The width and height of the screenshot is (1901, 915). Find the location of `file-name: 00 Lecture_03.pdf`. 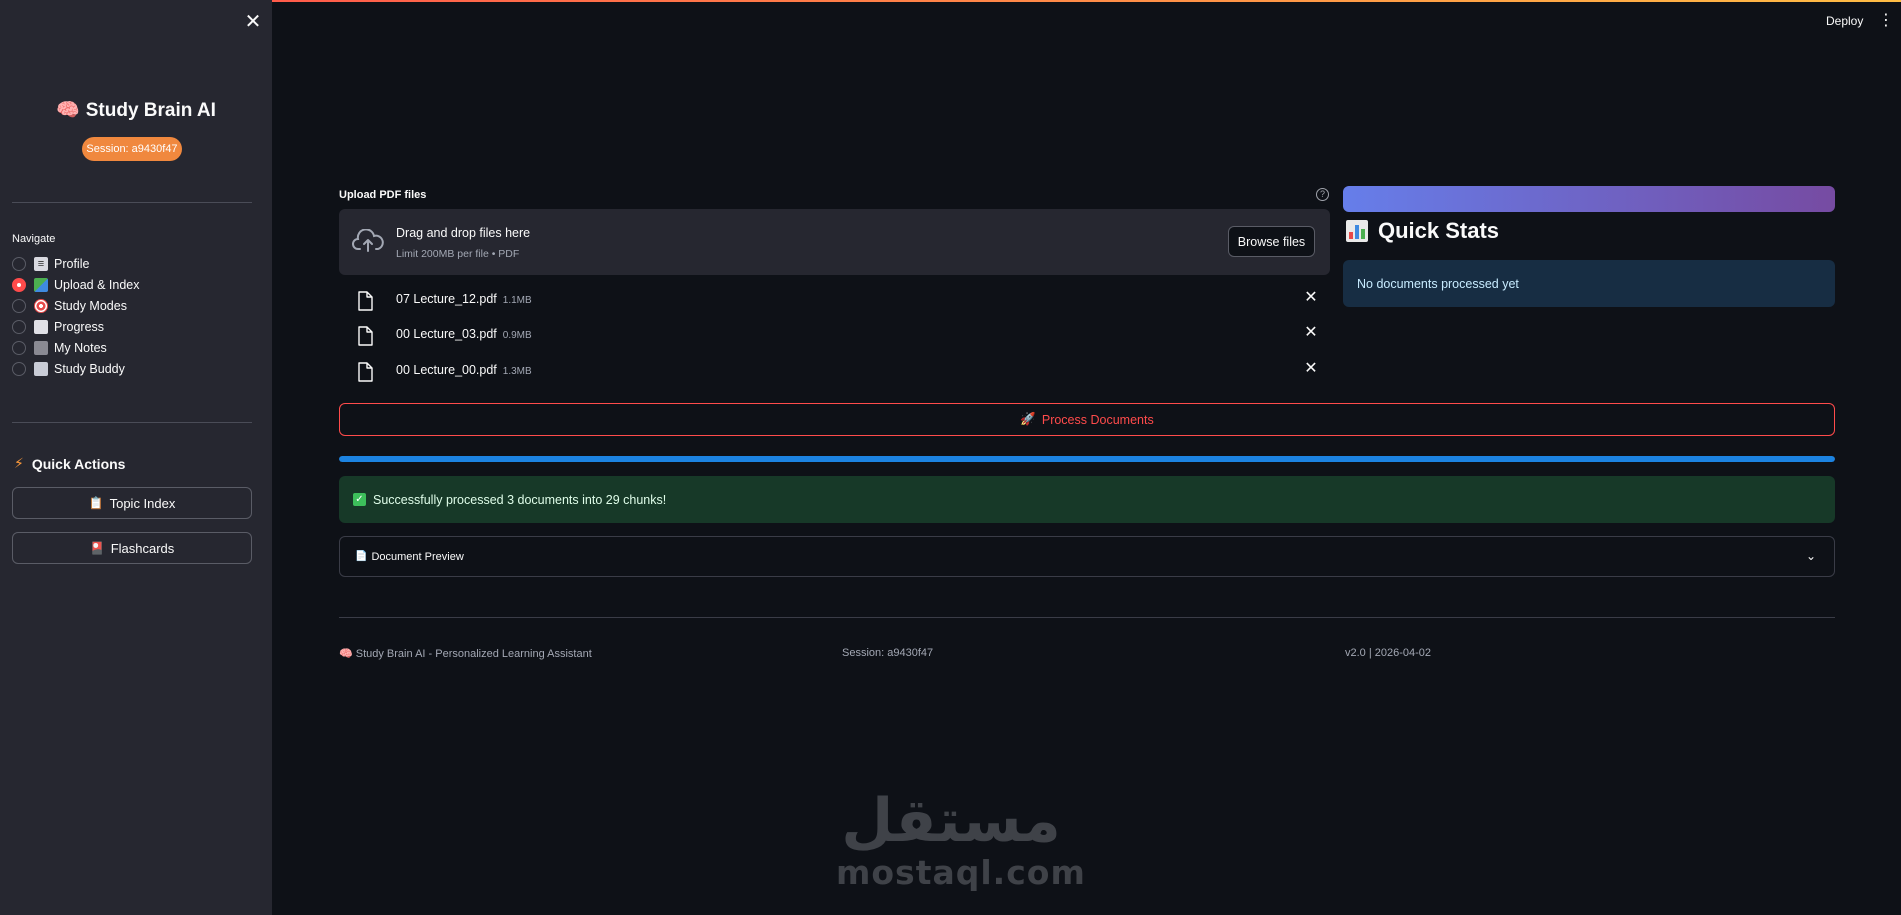

file-name: 00 Lecture_03.pdf is located at coordinates (446, 334).